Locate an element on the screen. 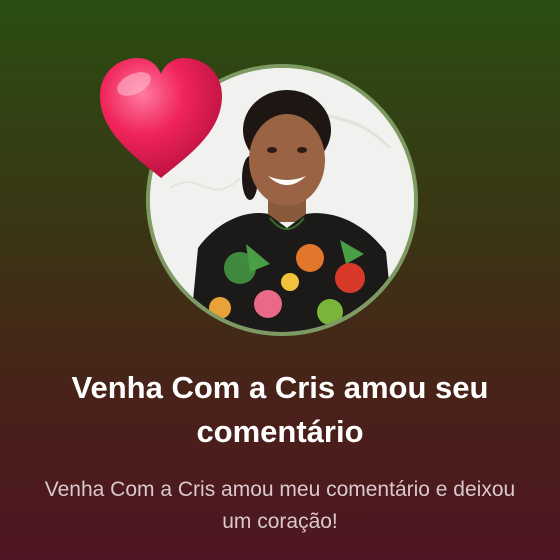 This screenshot has height=560, width=560. heart-icon is located at coordinates (161, 117).